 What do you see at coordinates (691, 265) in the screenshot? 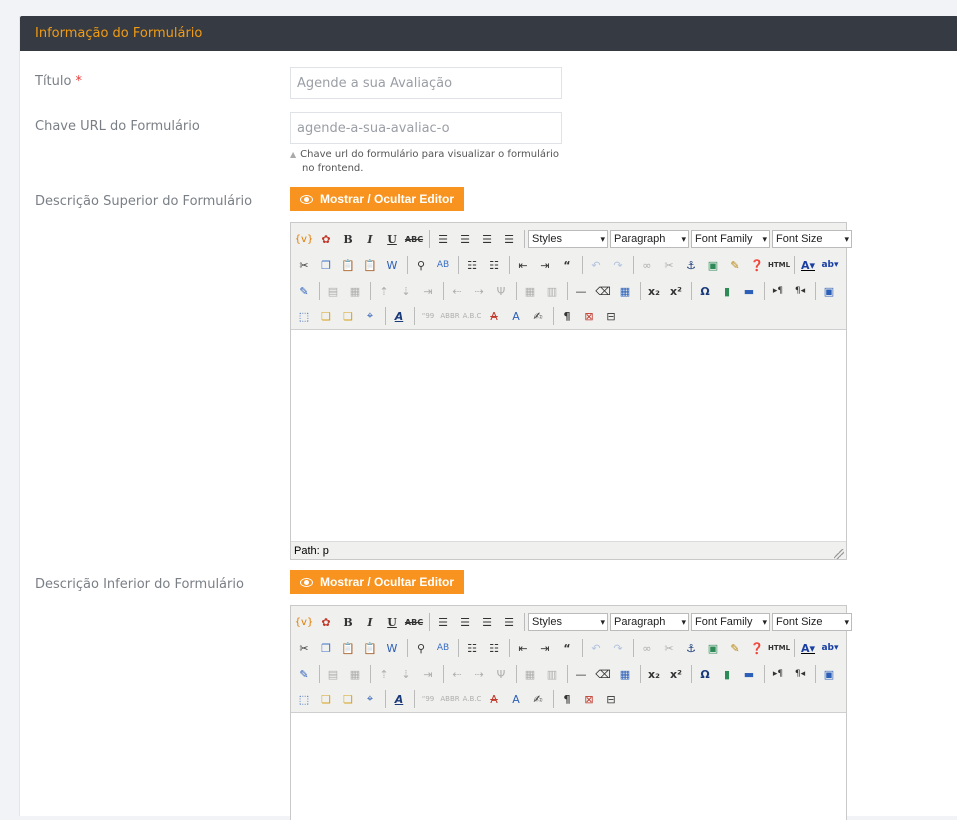
I see `anchor-icon: ⚓` at bounding box center [691, 265].